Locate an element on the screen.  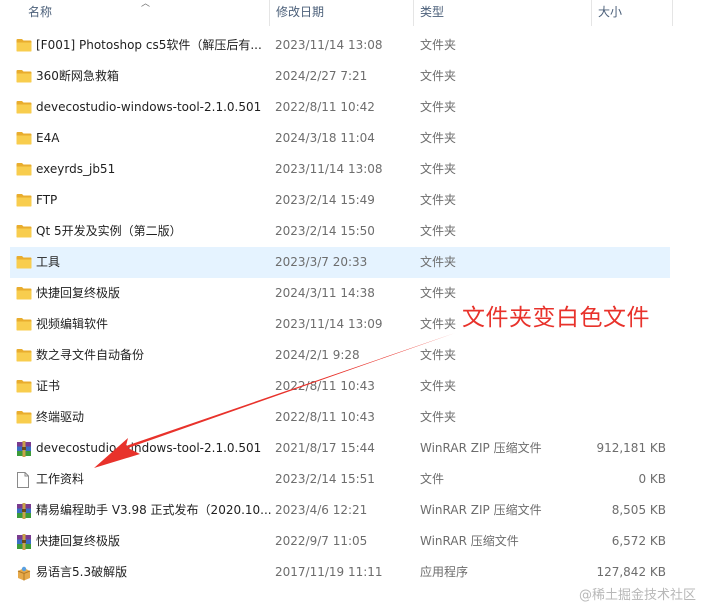
file-row: Qt 5开发及实例（第二版） 2023/2/14 15:50 文件夹 is located at coordinates (340, 231).